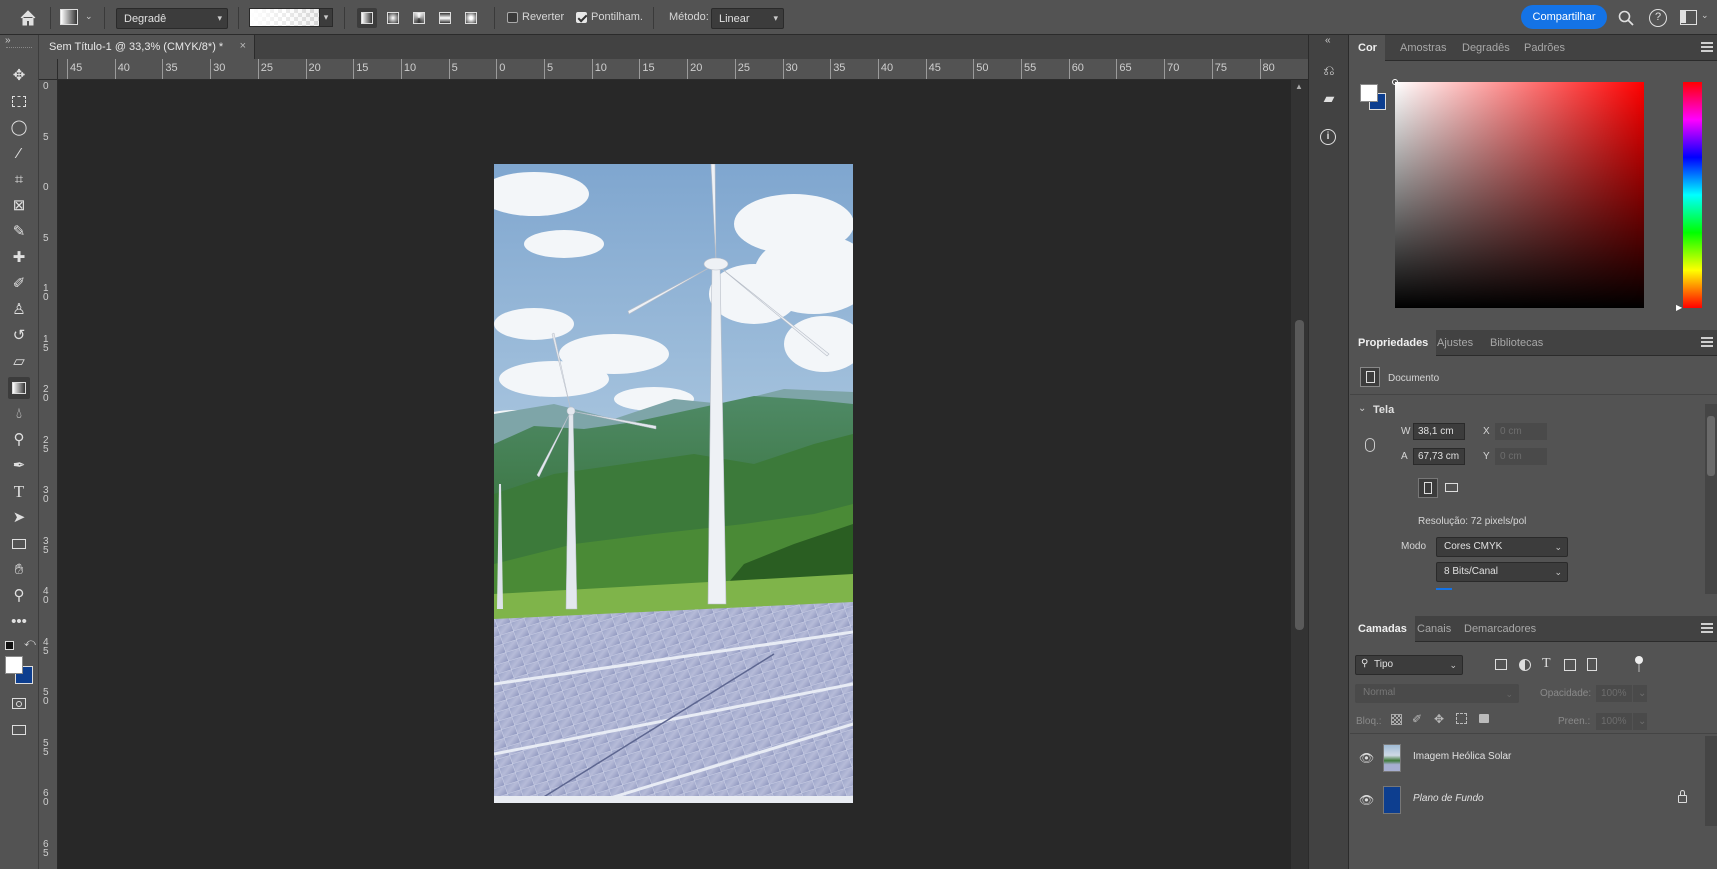 The image size is (1717, 869). What do you see at coordinates (1592, 664) in the screenshot?
I see `filter-smart-object-icon` at bounding box center [1592, 664].